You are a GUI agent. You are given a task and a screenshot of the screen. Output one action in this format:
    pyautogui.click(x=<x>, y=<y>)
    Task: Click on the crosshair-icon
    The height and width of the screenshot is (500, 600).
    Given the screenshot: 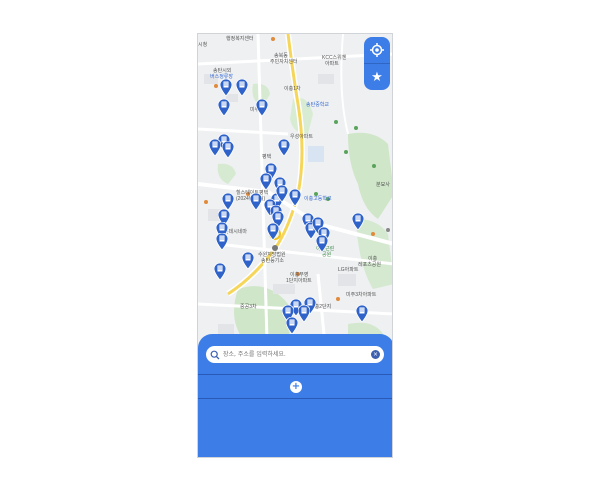 What is the action you would take?
    pyautogui.click(x=377, y=50)
    